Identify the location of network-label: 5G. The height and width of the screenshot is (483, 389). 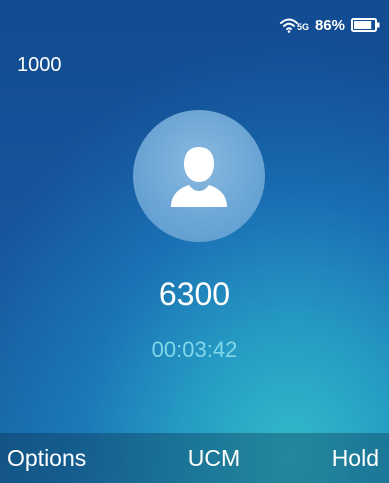
(302, 27).